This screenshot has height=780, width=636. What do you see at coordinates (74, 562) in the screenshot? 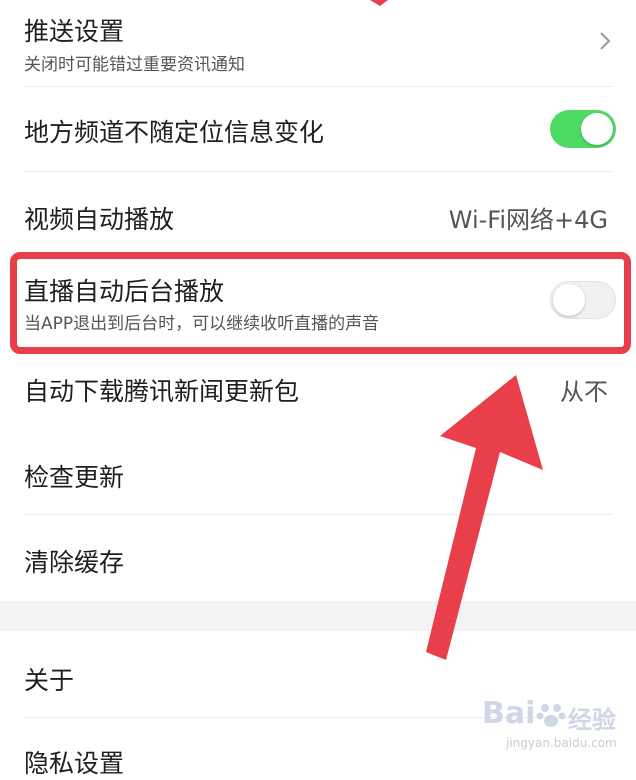
I see `clear-cache-title: 清除缓存` at bounding box center [74, 562].